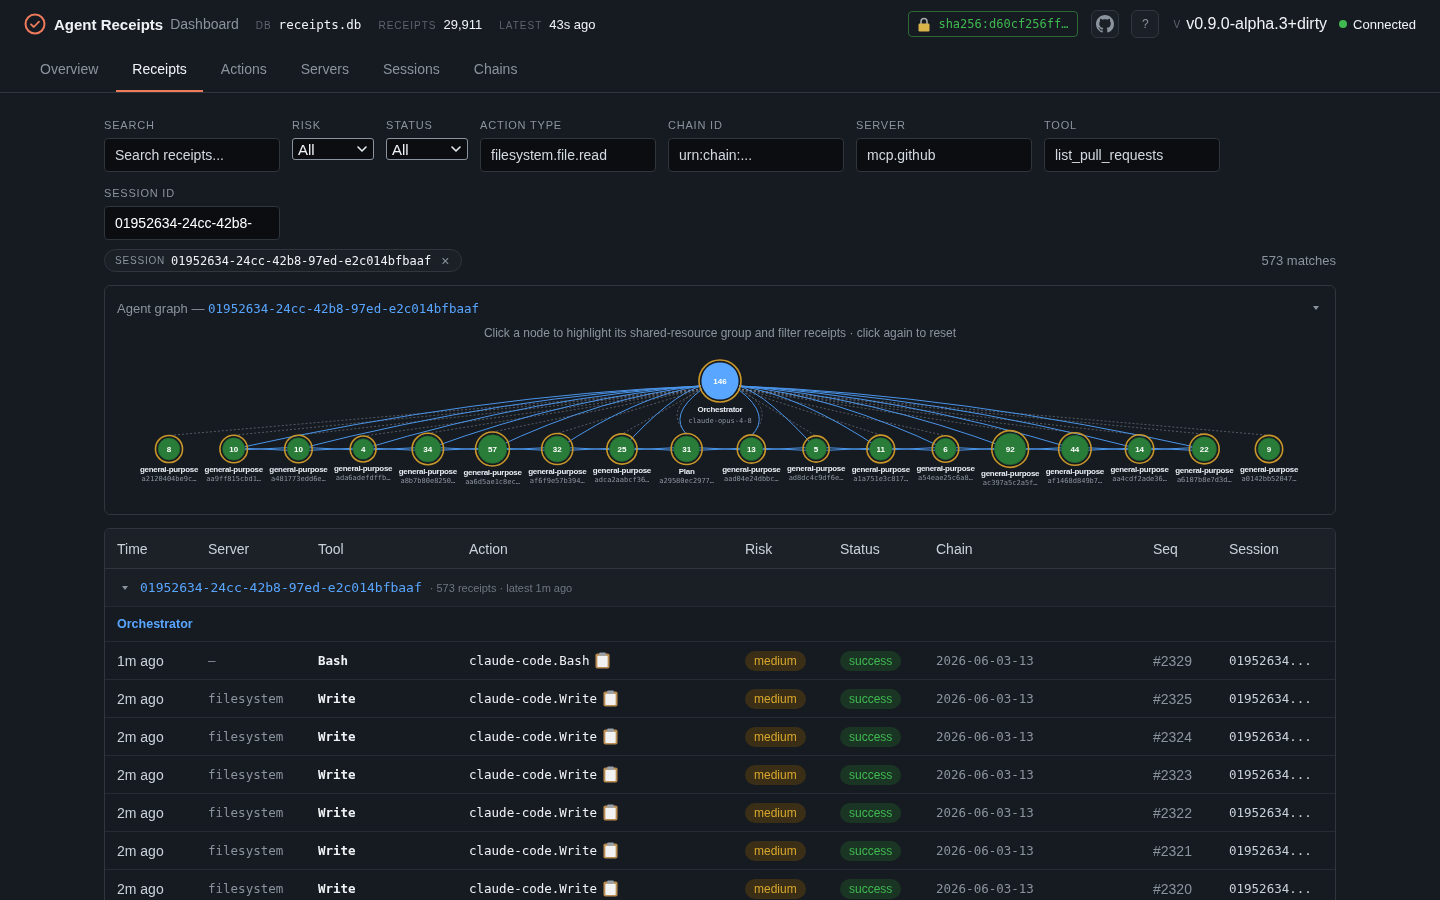 The image size is (1440, 900). Describe the element at coordinates (192, 223) in the screenshot. I see `filter-input: 01952634-24cc-42b8-` at that location.